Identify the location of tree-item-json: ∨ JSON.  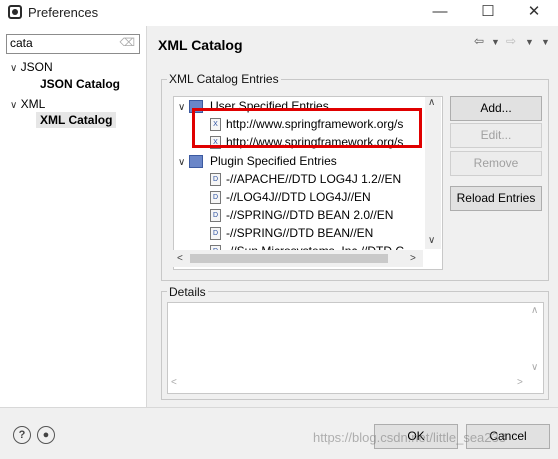
(31, 67).